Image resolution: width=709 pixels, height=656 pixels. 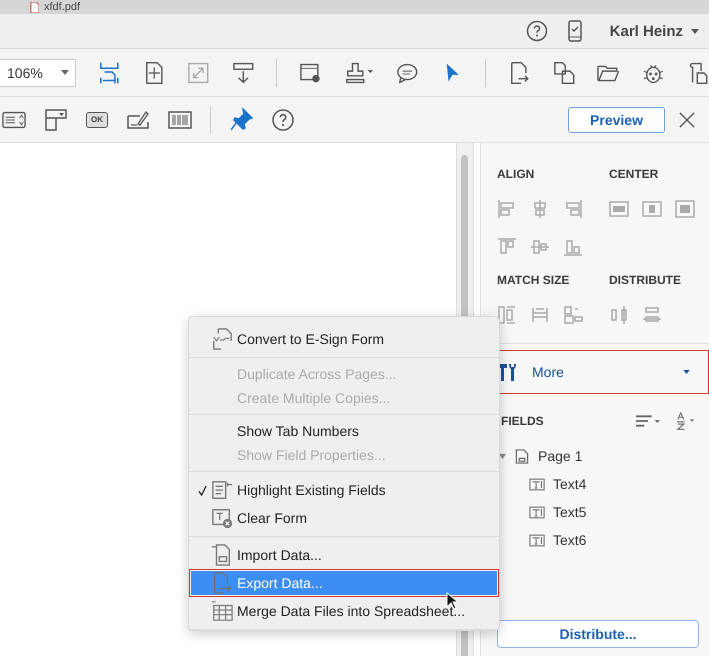 What do you see at coordinates (222, 339) in the screenshot?
I see `sign-document-icon` at bounding box center [222, 339].